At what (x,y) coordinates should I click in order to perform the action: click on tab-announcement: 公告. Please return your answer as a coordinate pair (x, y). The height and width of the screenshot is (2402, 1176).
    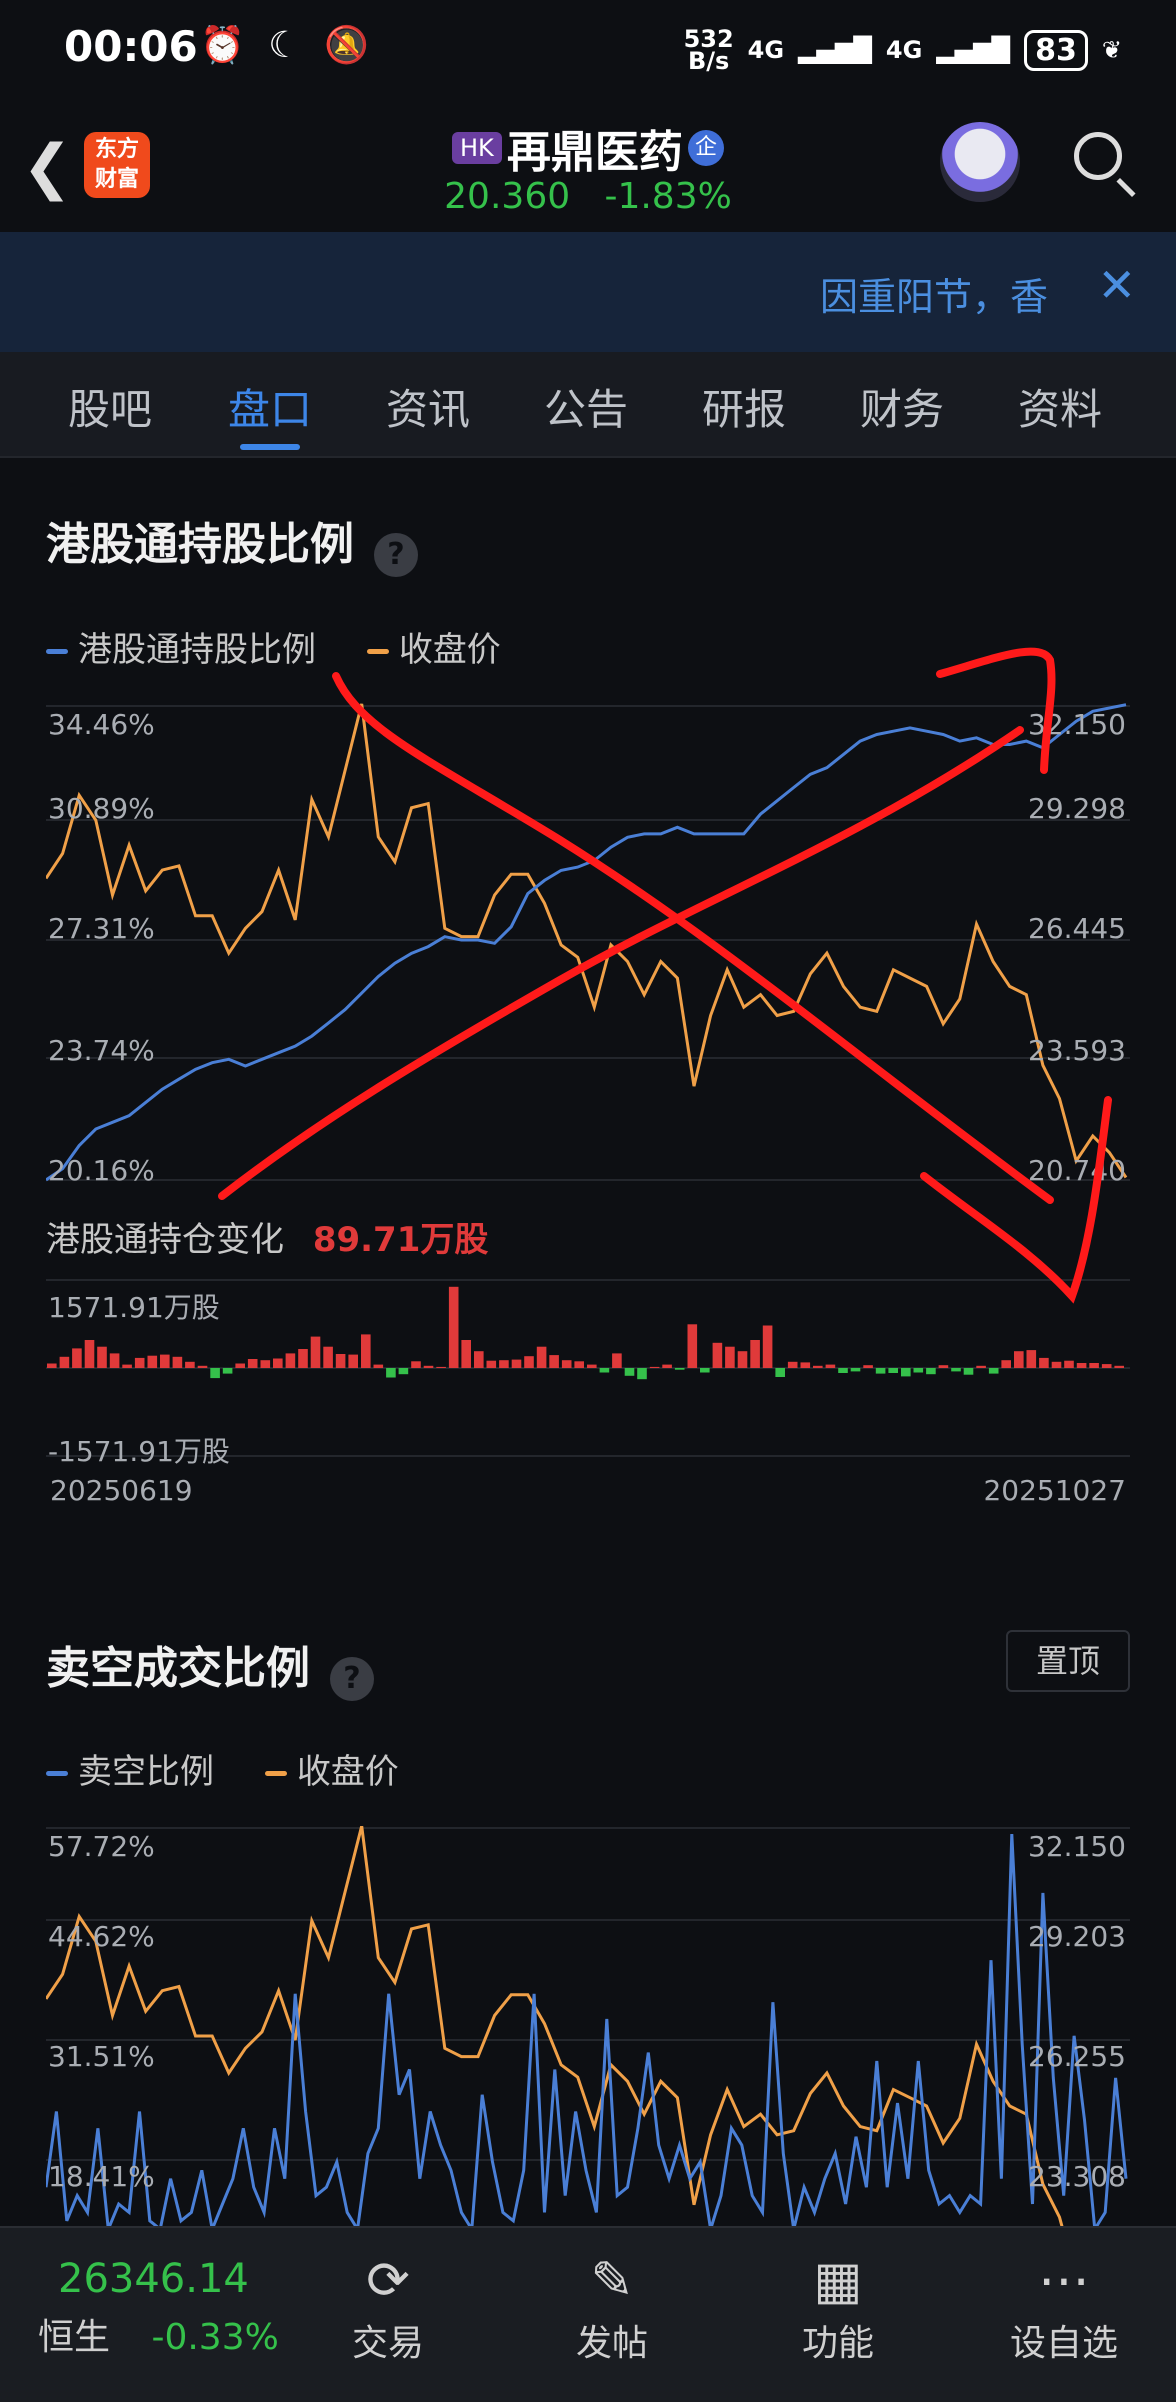
    Looking at the image, I should click on (586, 406).